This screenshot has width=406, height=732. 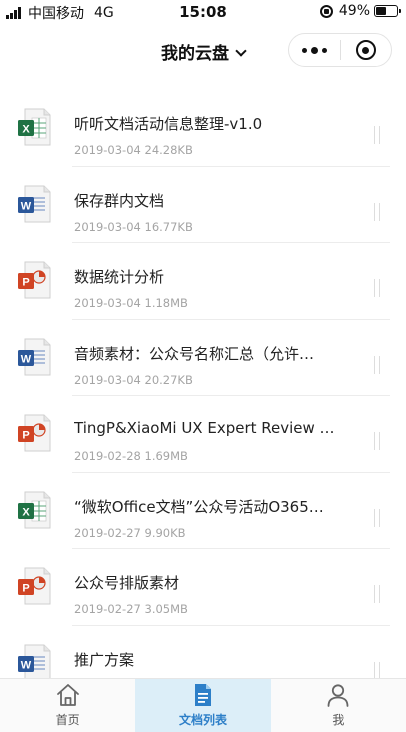 I want to click on file-size: 16.77KB, so click(x=168, y=226).